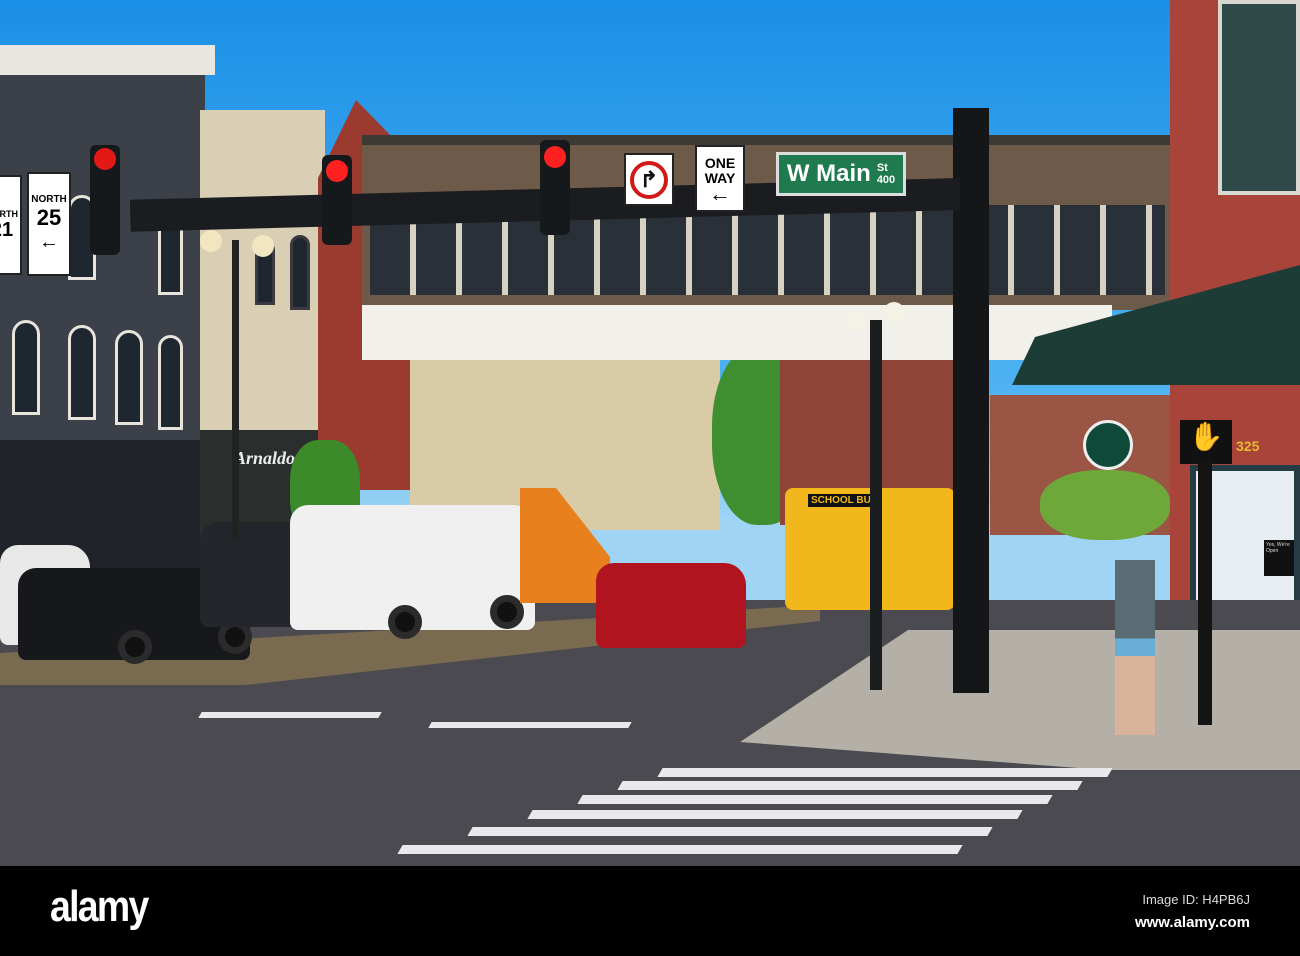 The width and height of the screenshot is (1300, 956). What do you see at coordinates (737, 332) in the screenshot?
I see `skywalk-base` at bounding box center [737, 332].